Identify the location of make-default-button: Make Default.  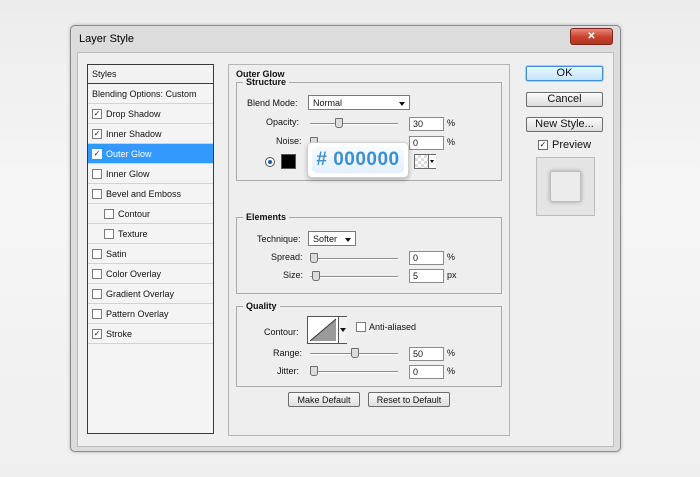
(324, 399).